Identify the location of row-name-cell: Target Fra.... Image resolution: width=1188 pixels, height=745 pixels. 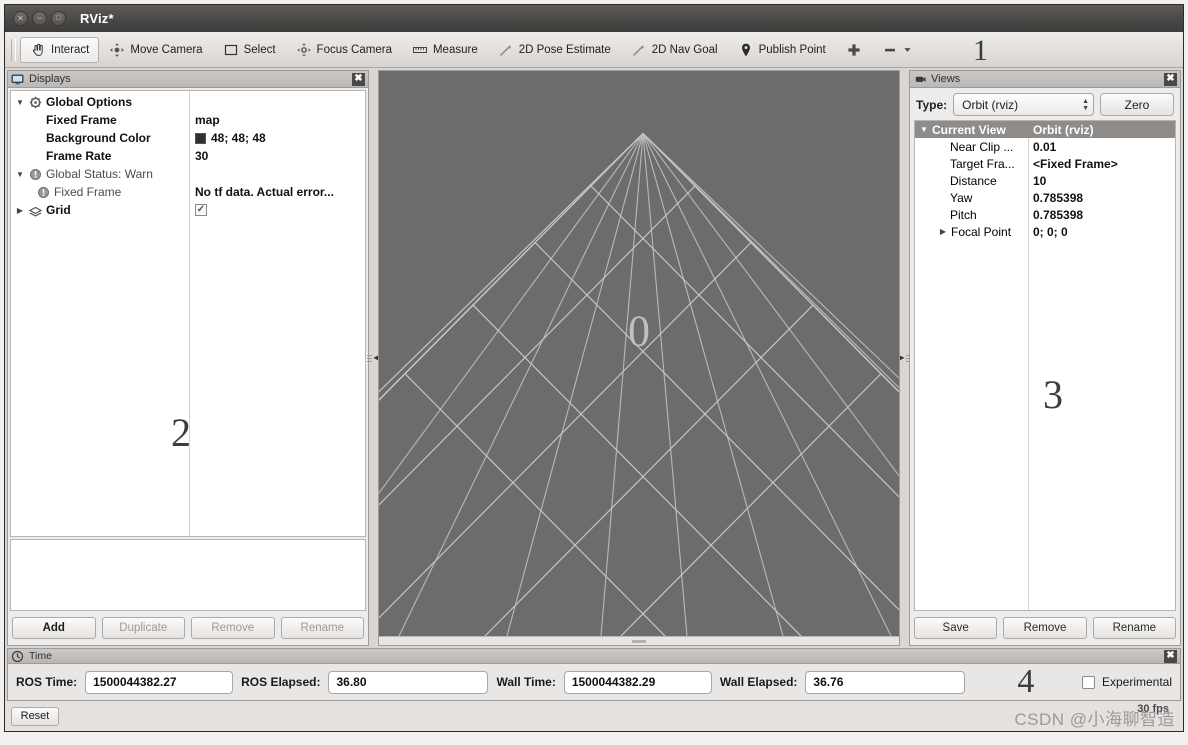
(971, 164).